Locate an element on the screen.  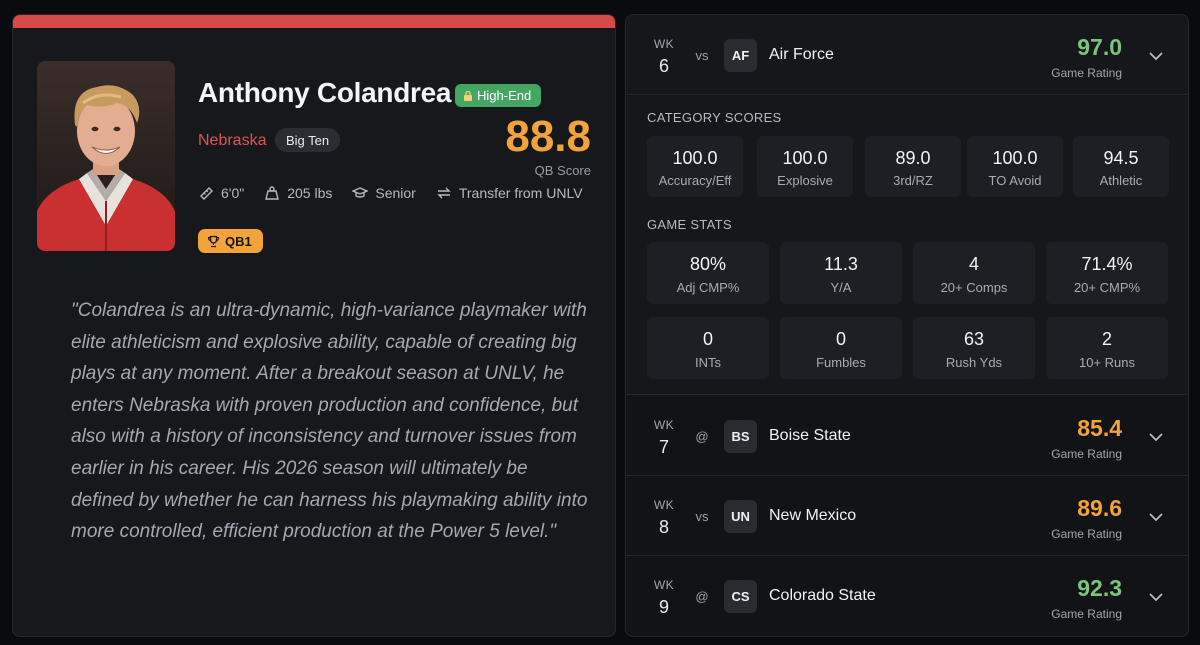
team-accent-bar is located at coordinates (314, 21).